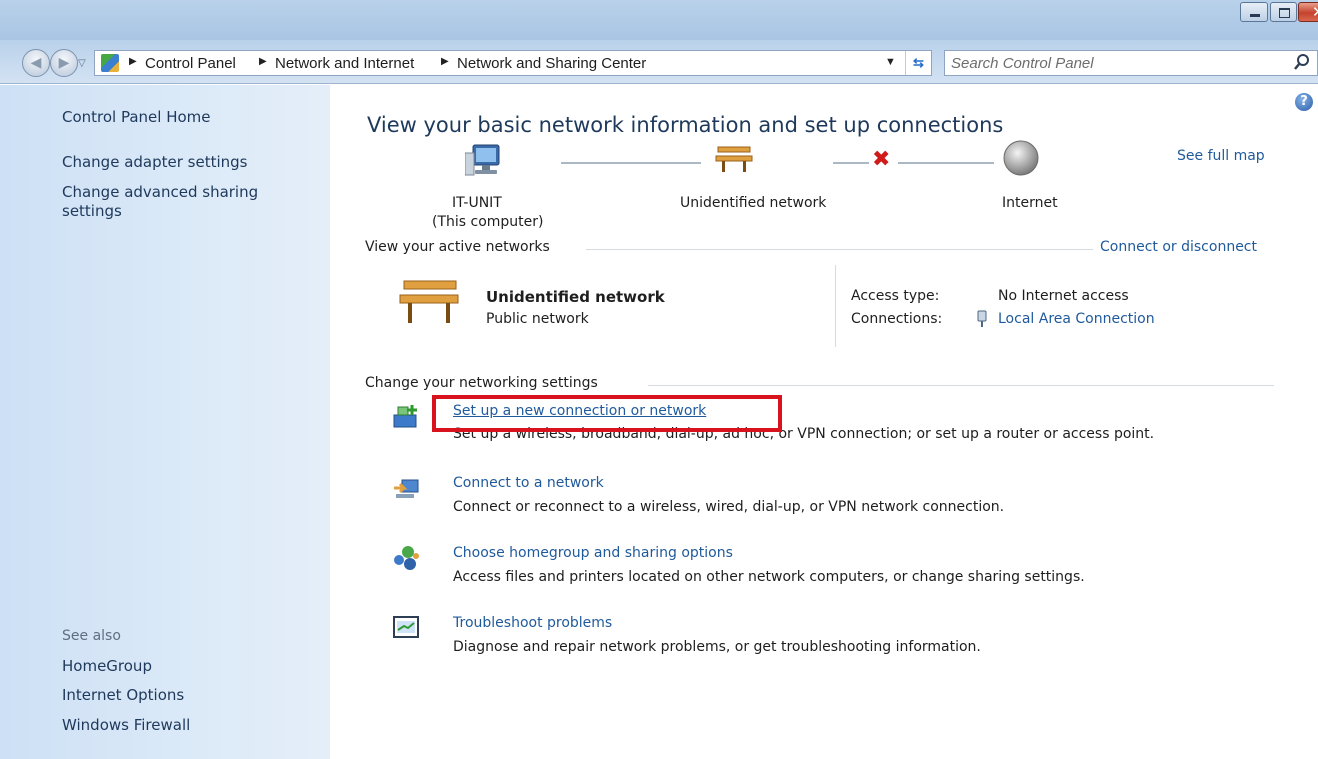 Image resolution: width=1318 pixels, height=759 pixels. I want to click on sidebar-item-change-advanced-sharing: Change advanced sharing settings, so click(177, 202).